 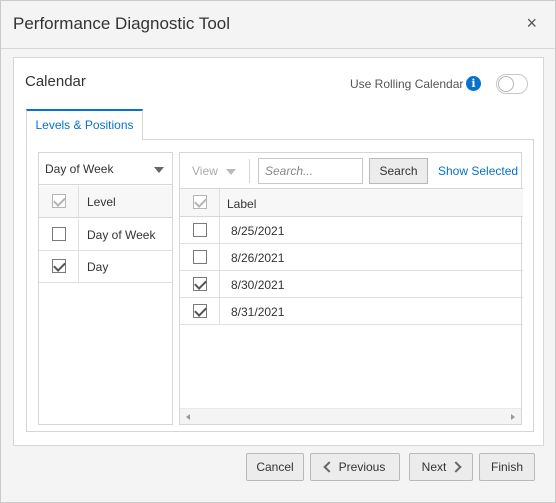 I want to click on positions-toolbar: View Search Show Selected, so click(x=351, y=171).